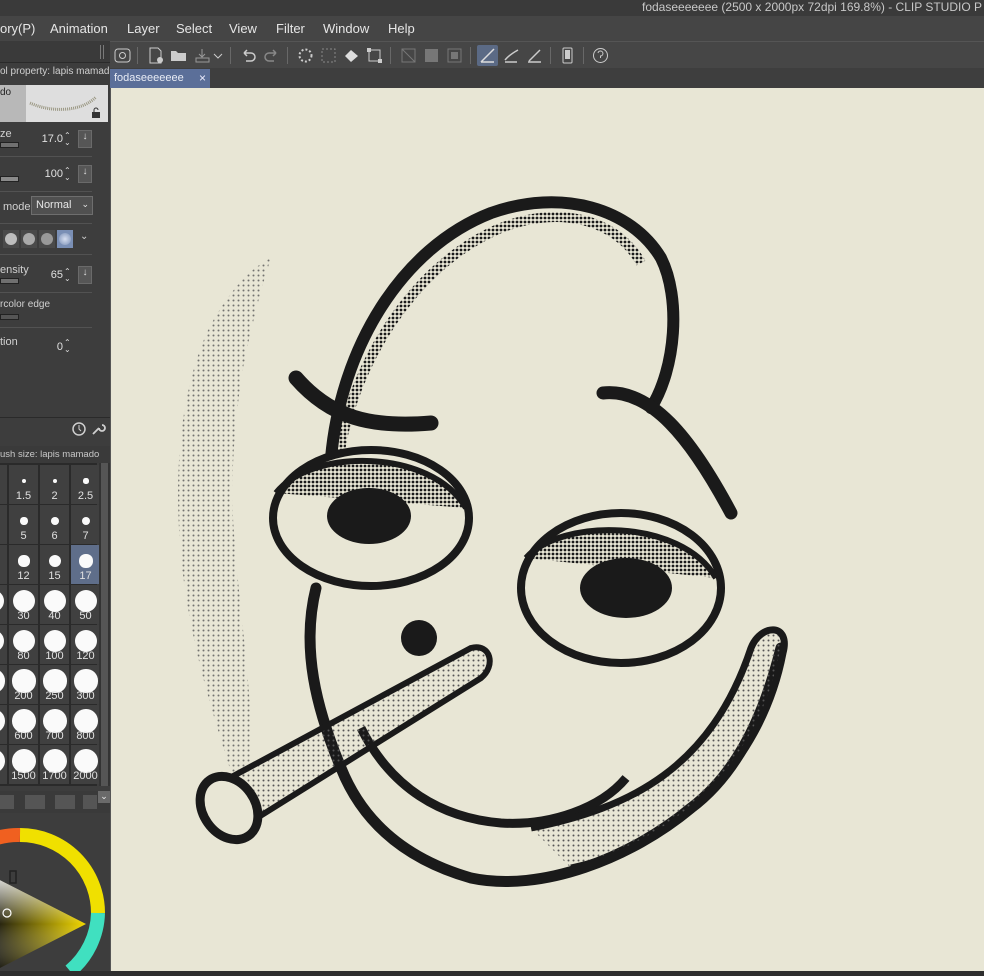 The image size is (984, 976). Describe the element at coordinates (85, 764) in the screenshot. I see `brush-size-cell: 2000` at that location.